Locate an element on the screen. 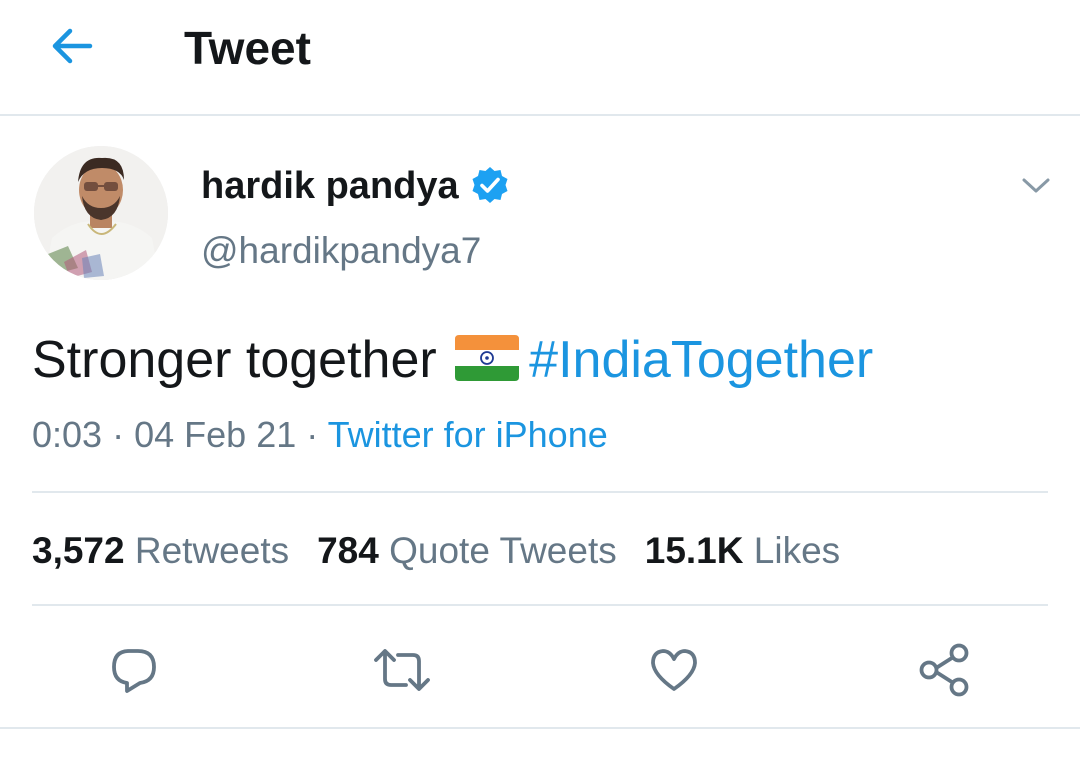 This screenshot has width=1080, height=757. retweets-label: Retweets is located at coordinates (212, 550).